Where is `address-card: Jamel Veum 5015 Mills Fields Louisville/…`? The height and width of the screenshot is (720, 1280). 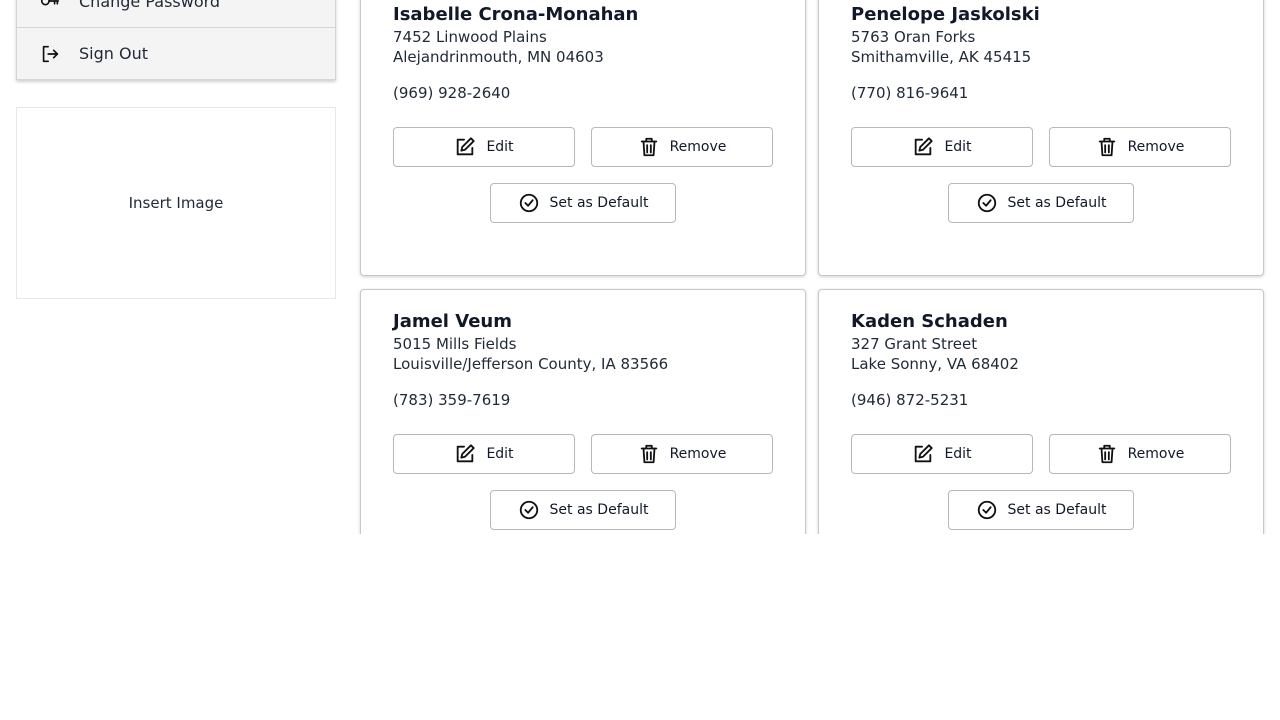 address-card: Jamel Veum 5015 Mills Fields Louisville/… is located at coordinates (583, 411).